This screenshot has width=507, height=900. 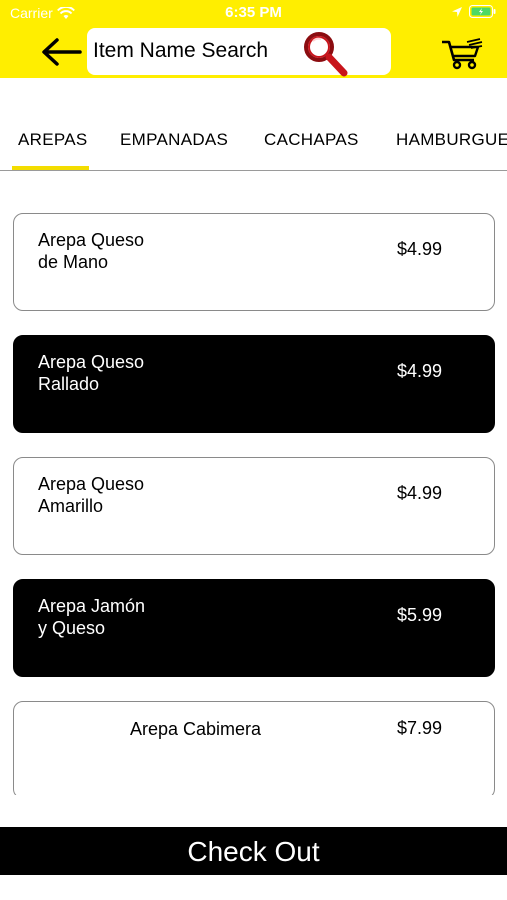 I want to click on menu-item-card: Arepa Queso Rallado $4.99, so click(x=254, y=384).